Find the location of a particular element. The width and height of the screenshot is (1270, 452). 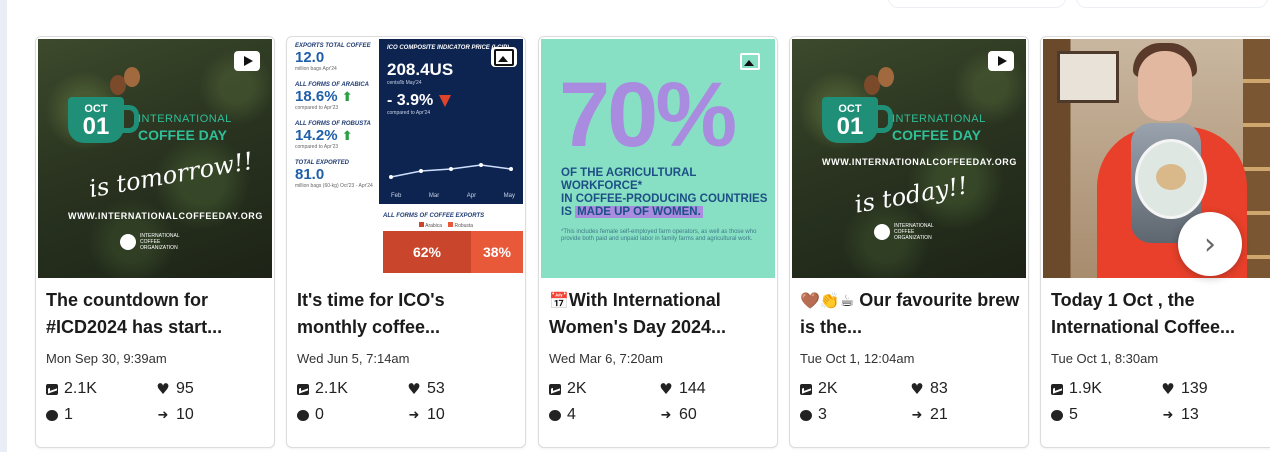

likes-stat: ♥ 83 is located at coordinates (960, 389).